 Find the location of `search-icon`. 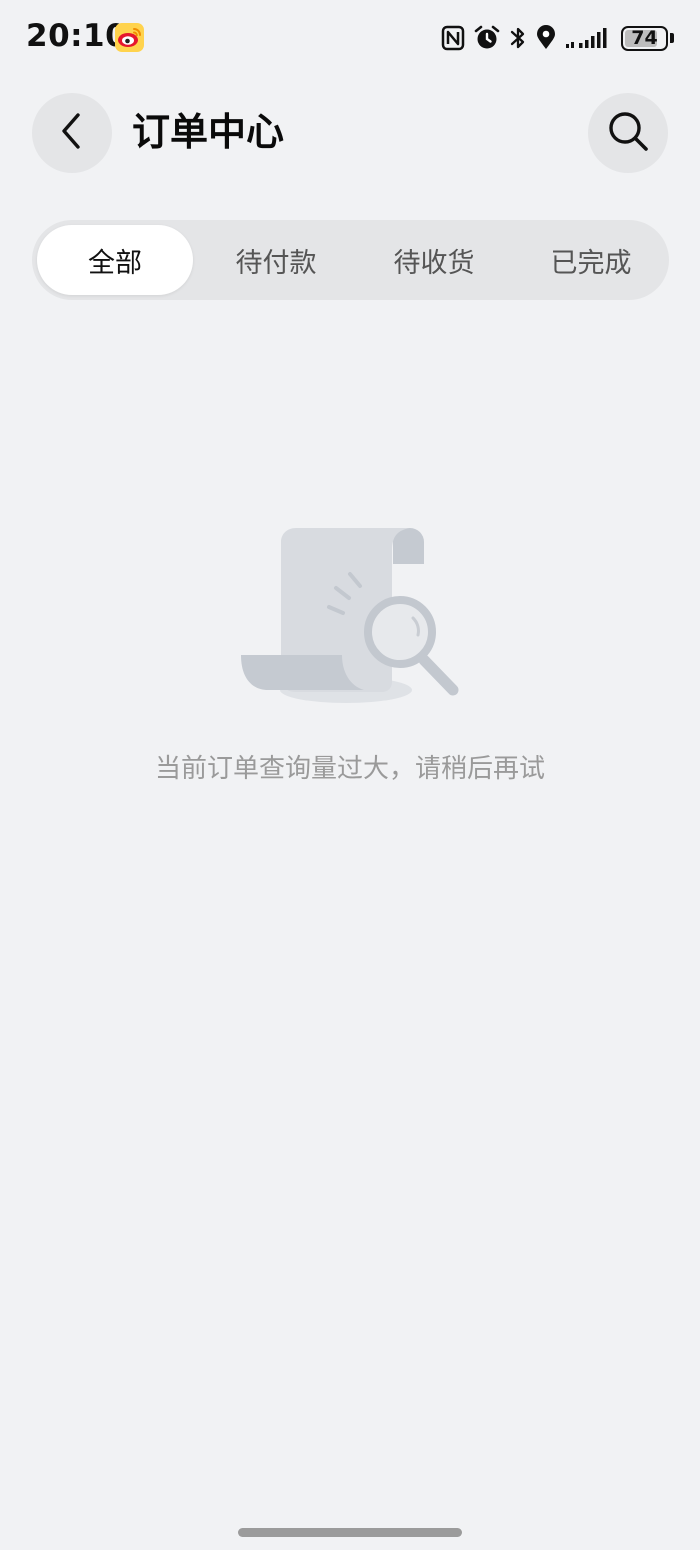

search-icon is located at coordinates (628, 133).